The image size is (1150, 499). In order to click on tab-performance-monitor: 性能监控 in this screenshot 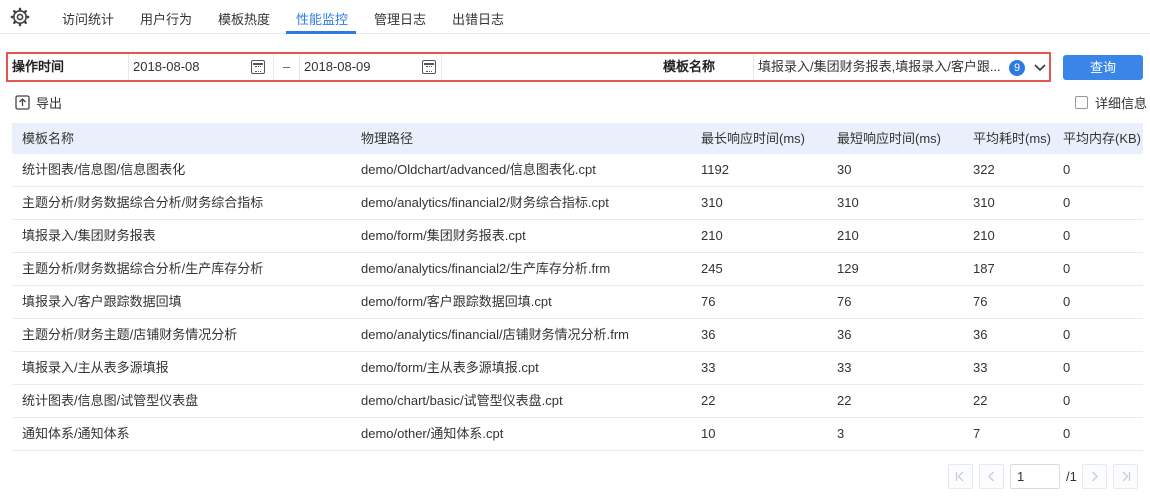, I will do `click(322, 18)`.